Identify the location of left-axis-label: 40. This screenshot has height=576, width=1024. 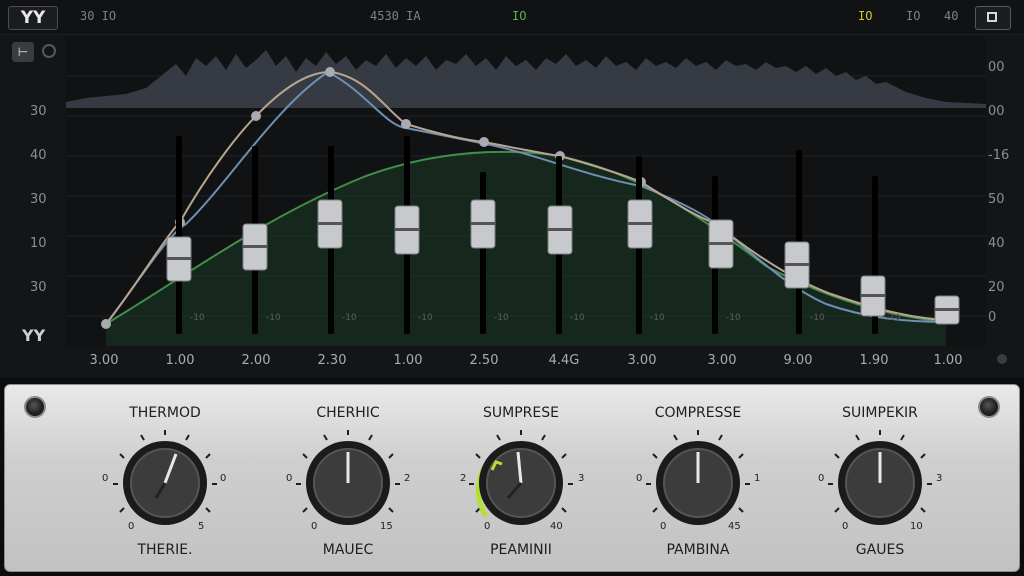
(38, 155).